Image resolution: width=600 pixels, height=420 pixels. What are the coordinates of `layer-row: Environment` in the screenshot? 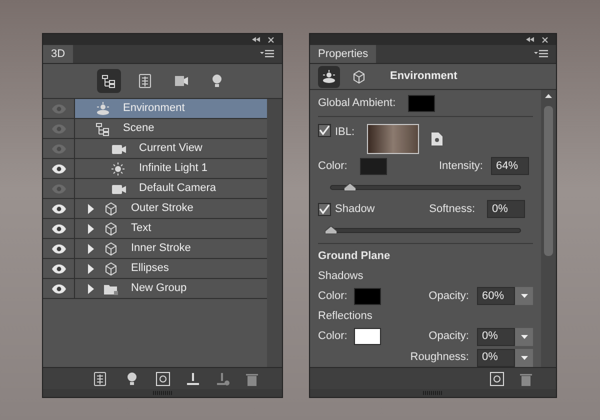 It's located at (171, 108).